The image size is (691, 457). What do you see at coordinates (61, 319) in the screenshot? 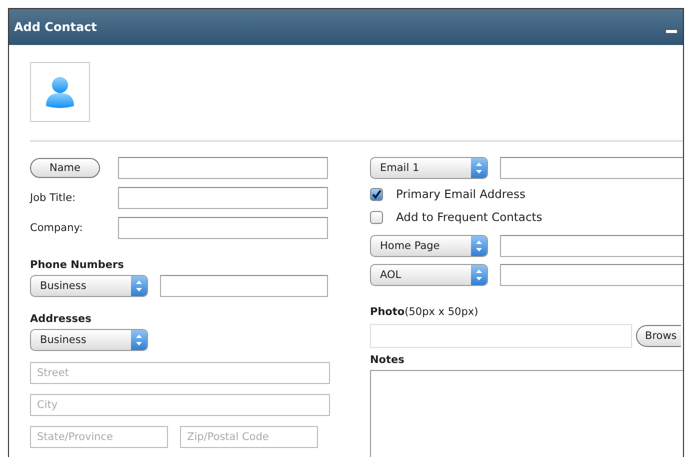
I see `section-heading: Addresses` at bounding box center [61, 319].